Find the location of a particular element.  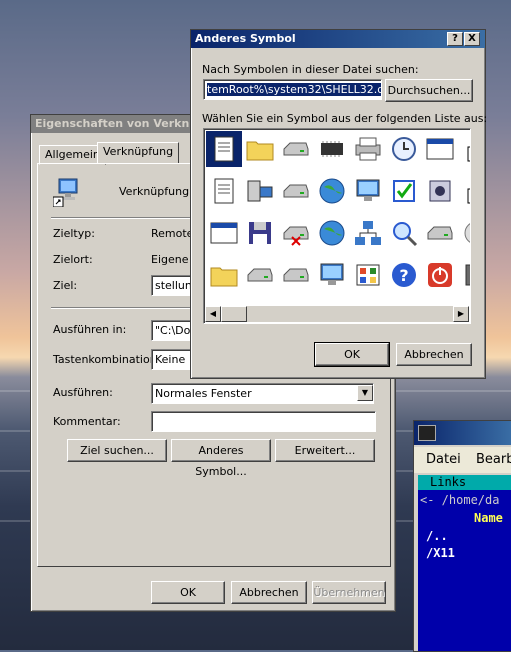

drive-icon is located at coordinates (296, 149).